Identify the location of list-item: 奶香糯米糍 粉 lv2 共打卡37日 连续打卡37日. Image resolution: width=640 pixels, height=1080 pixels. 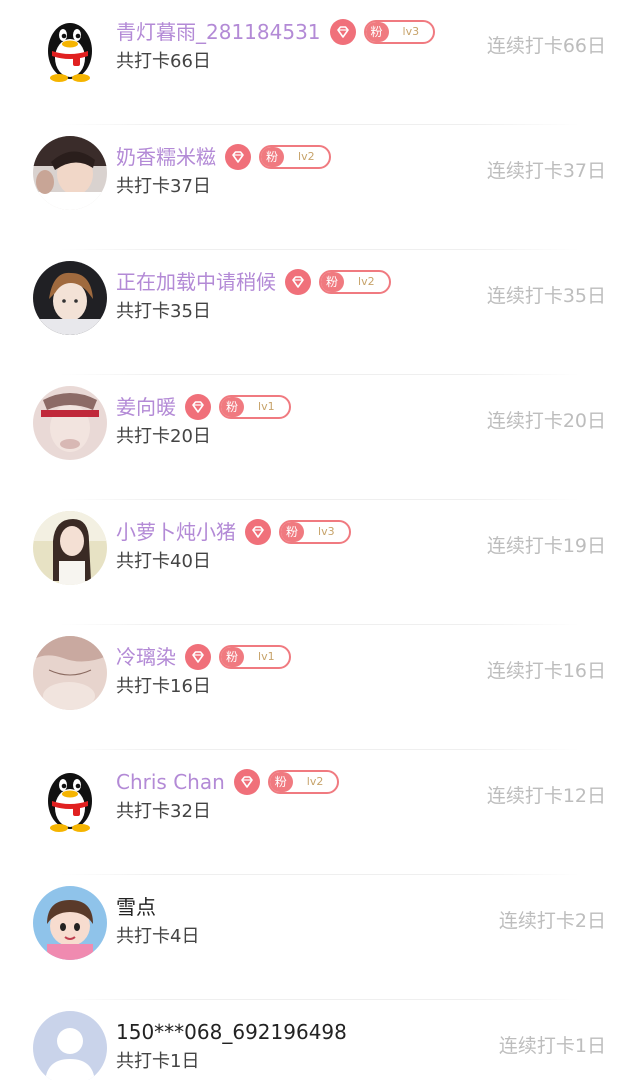
(320, 187).